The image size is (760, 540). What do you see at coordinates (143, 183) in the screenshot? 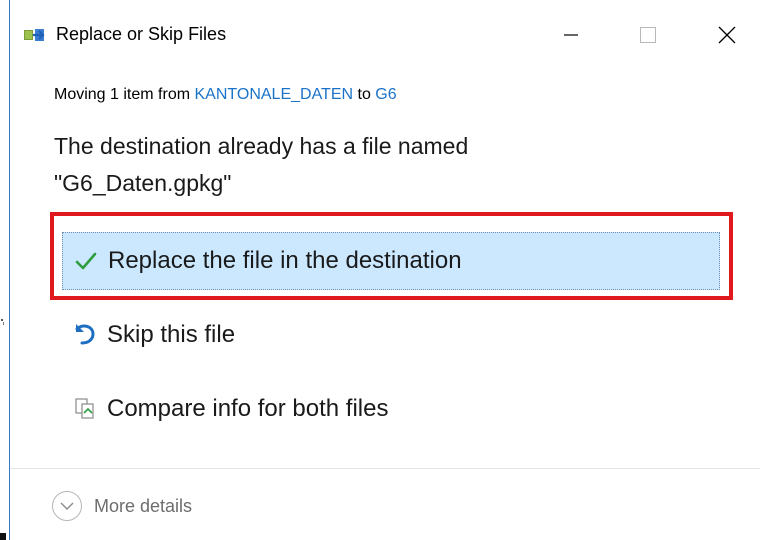
I see `conflict-filename: "G6_Daten.gpkg"` at bounding box center [143, 183].